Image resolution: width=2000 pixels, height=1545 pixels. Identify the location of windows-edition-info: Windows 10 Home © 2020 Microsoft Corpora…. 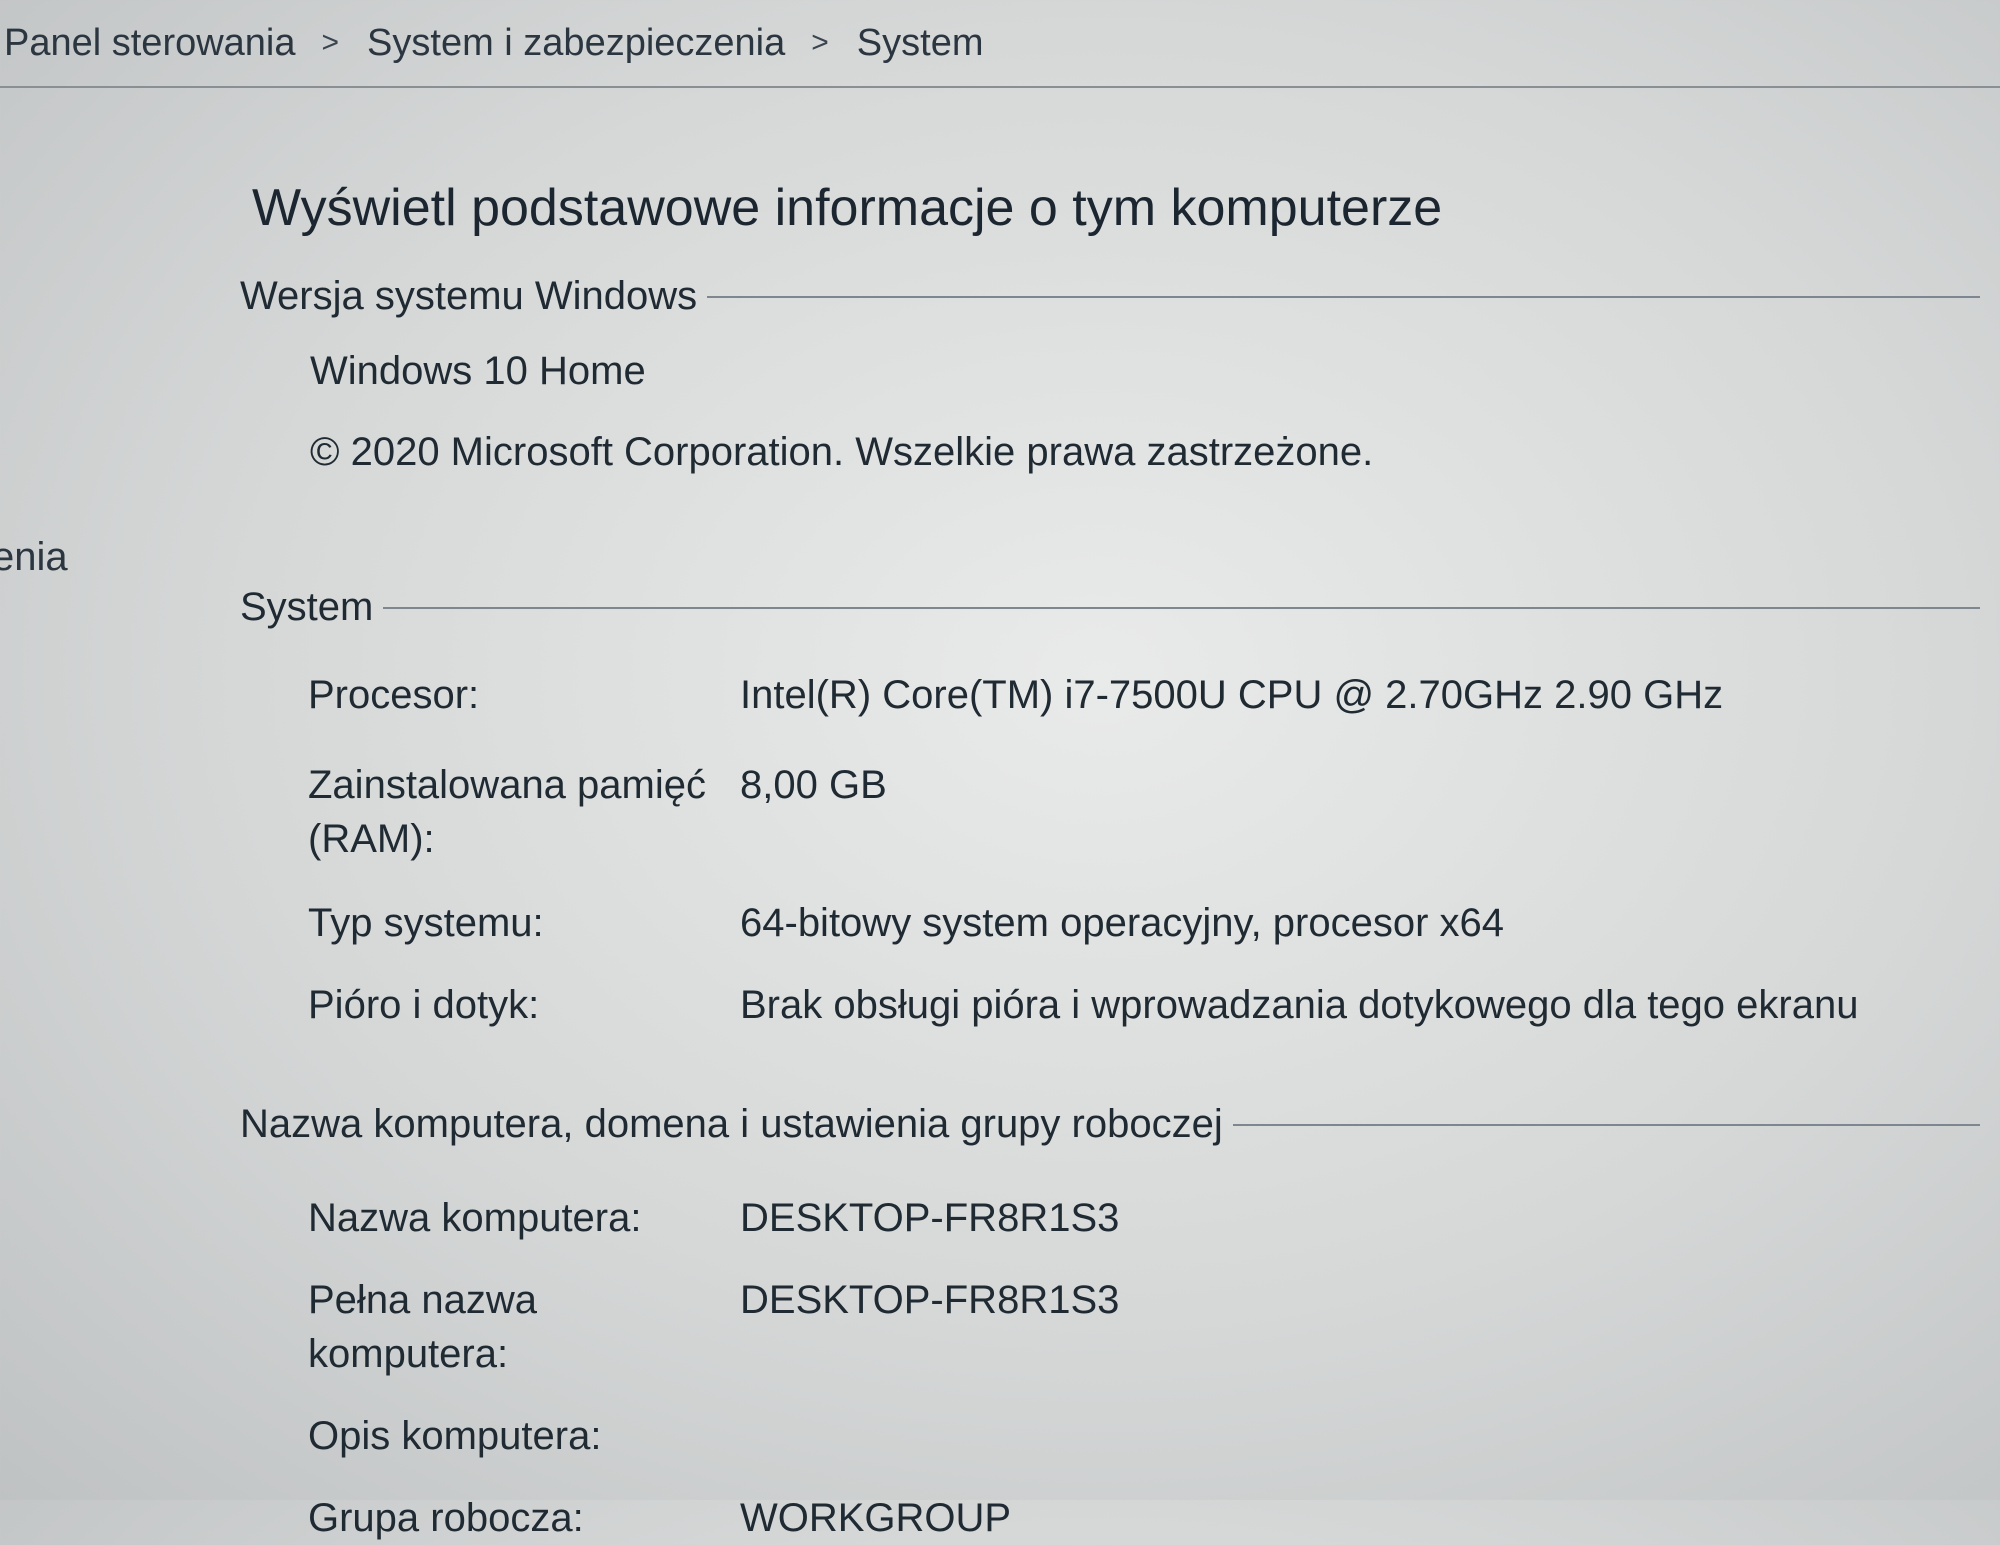
(1145, 412).